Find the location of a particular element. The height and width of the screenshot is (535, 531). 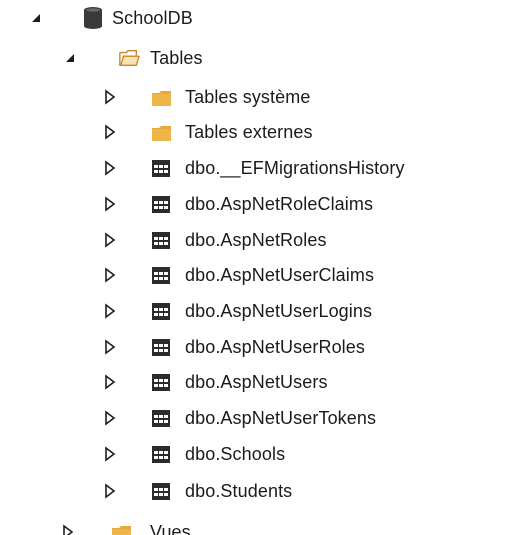

tree-node-table: dbo.__EFMigrationsHistory is located at coordinates (265, 168).